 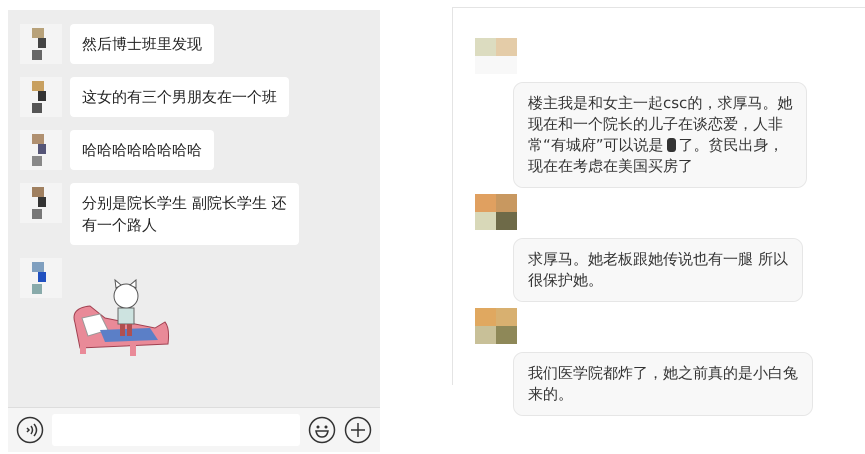 I want to click on message-text: 楼主我是和女主一起csc的，求厚马。她, so click(x=660, y=103).